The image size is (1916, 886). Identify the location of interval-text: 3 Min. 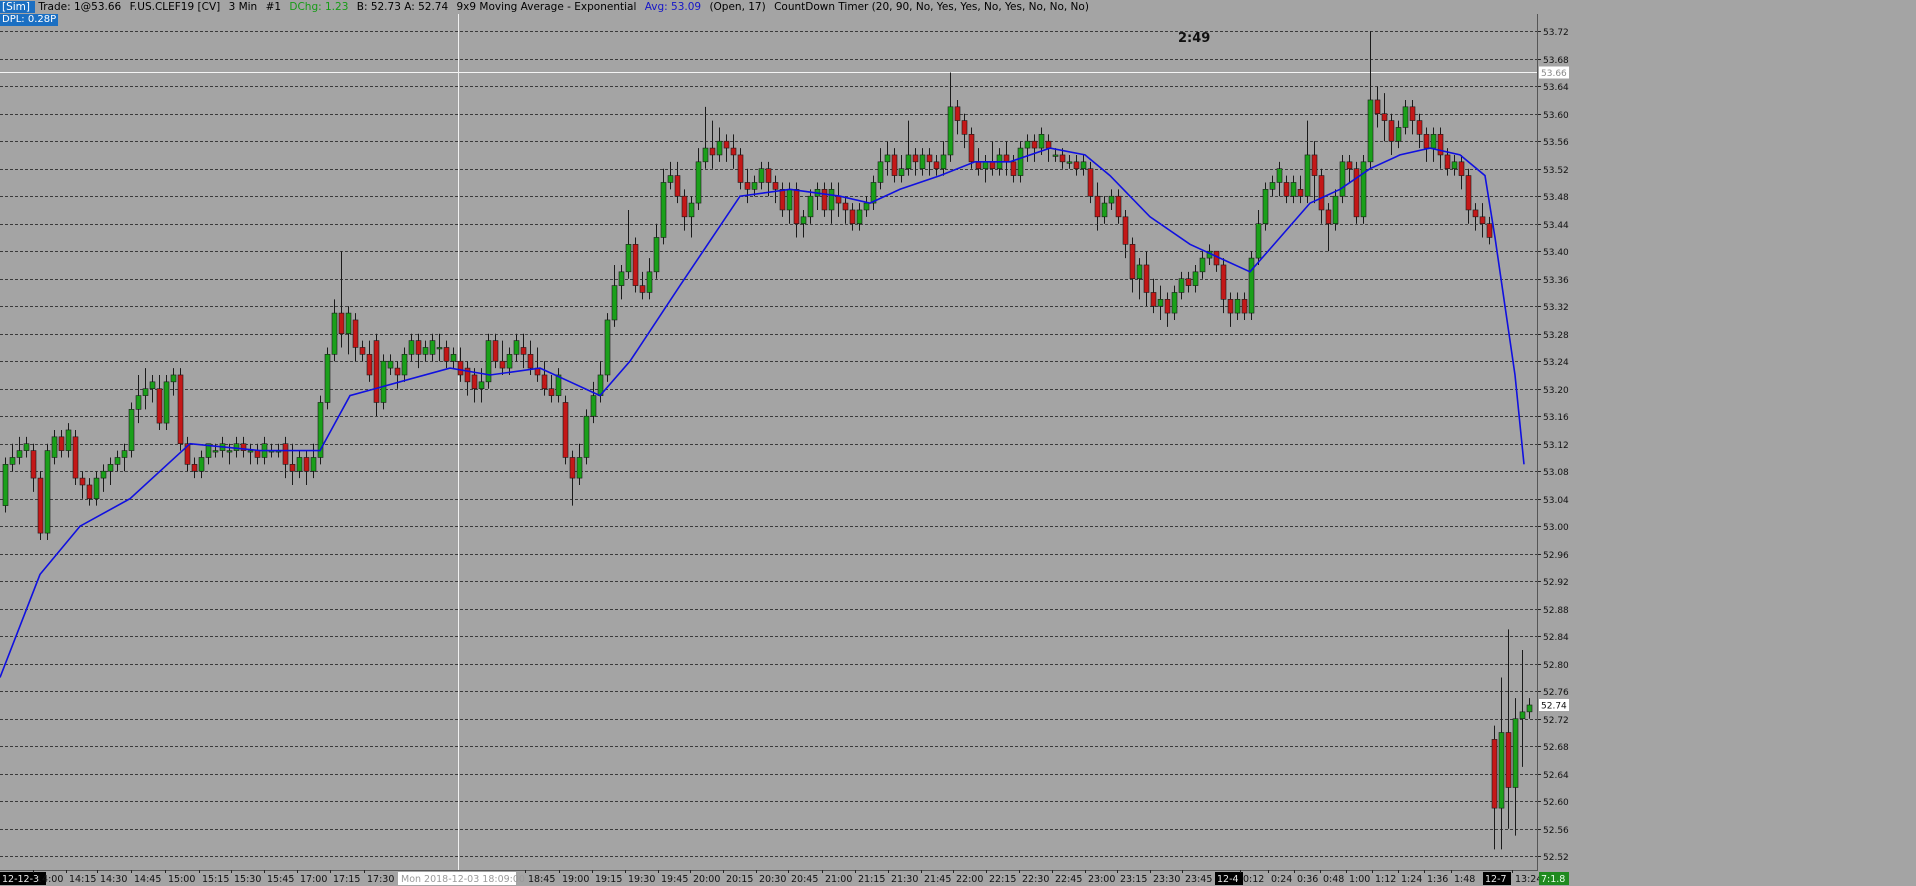
(246, 7).